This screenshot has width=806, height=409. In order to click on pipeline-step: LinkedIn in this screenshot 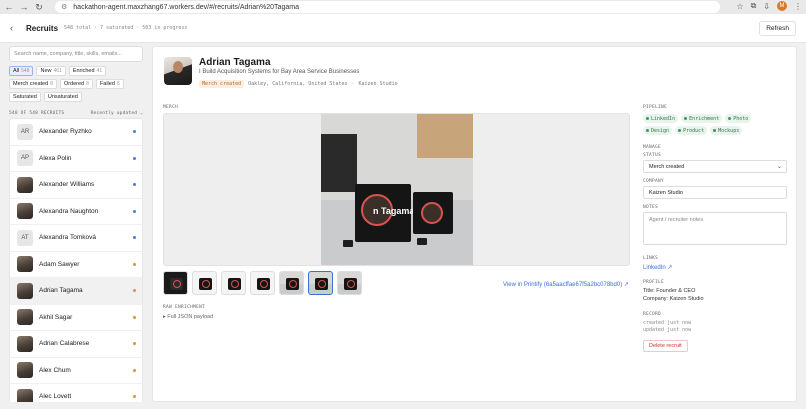, I will do `click(661, 118)`.